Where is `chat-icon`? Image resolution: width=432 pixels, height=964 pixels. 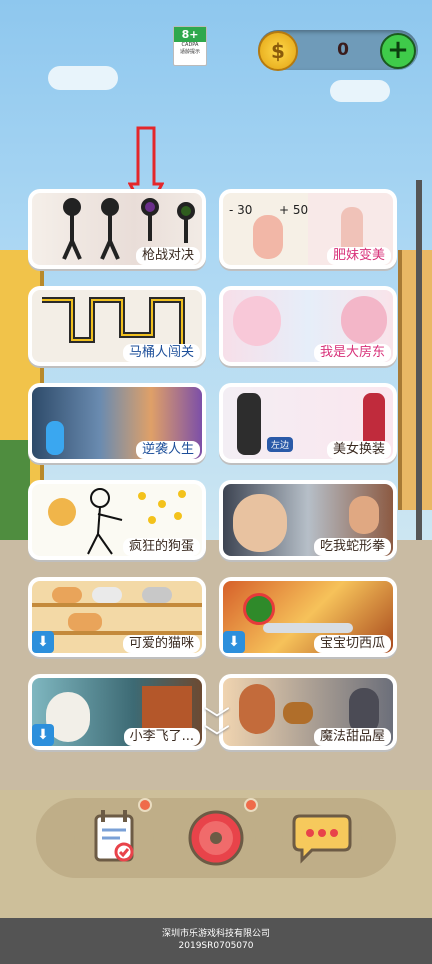 chat-icon is located at coordinates (322, 839).